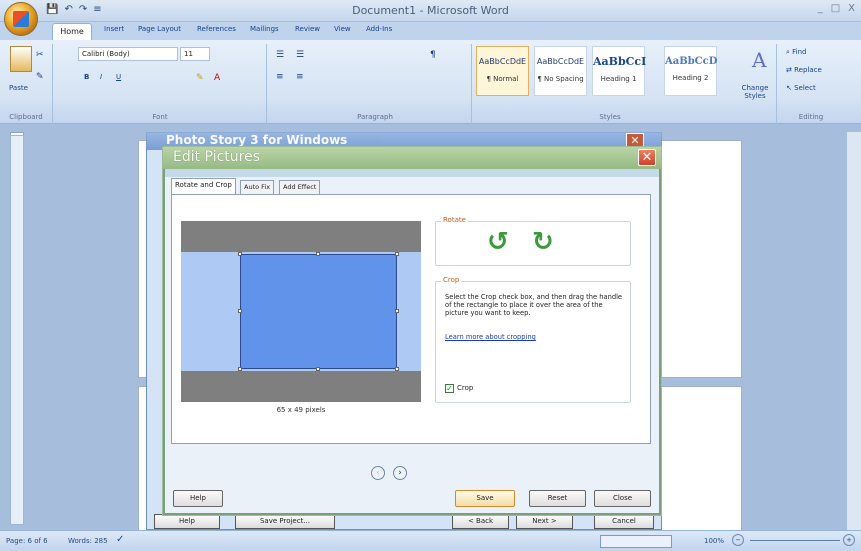 Image resolution: width=861 pixels, height=551 pixels. Describe the element at coordinates (400, 473) in the screenshot. I see `next-picture-button: ›` at that location.